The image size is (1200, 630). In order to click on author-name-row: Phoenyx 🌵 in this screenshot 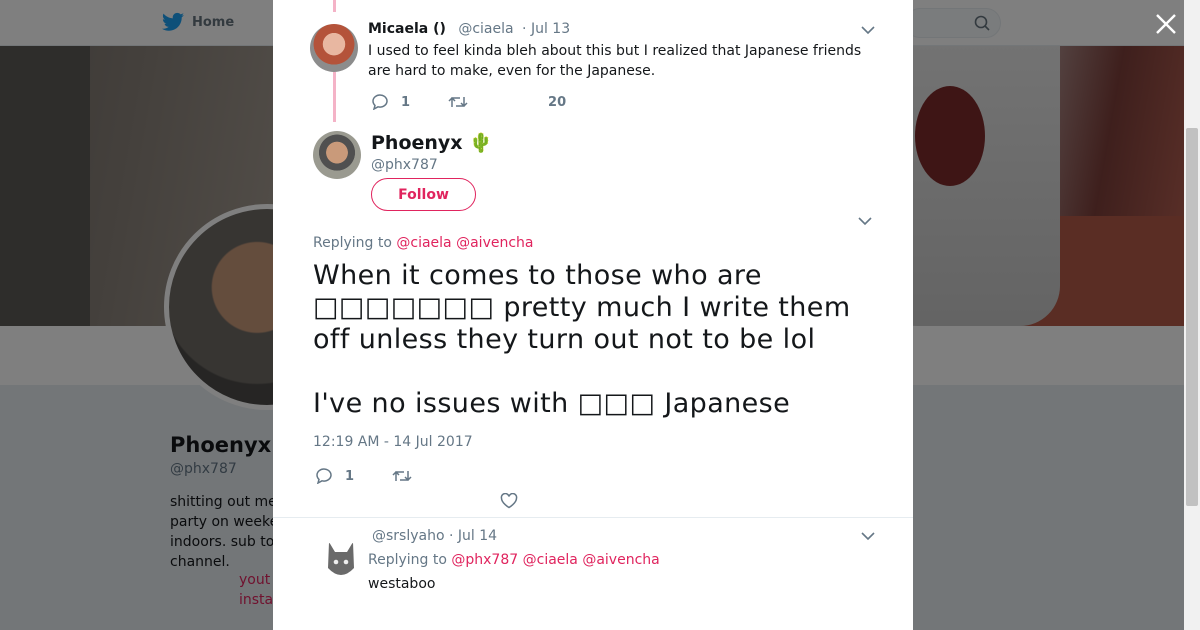, I will do `click(432, 142)`.